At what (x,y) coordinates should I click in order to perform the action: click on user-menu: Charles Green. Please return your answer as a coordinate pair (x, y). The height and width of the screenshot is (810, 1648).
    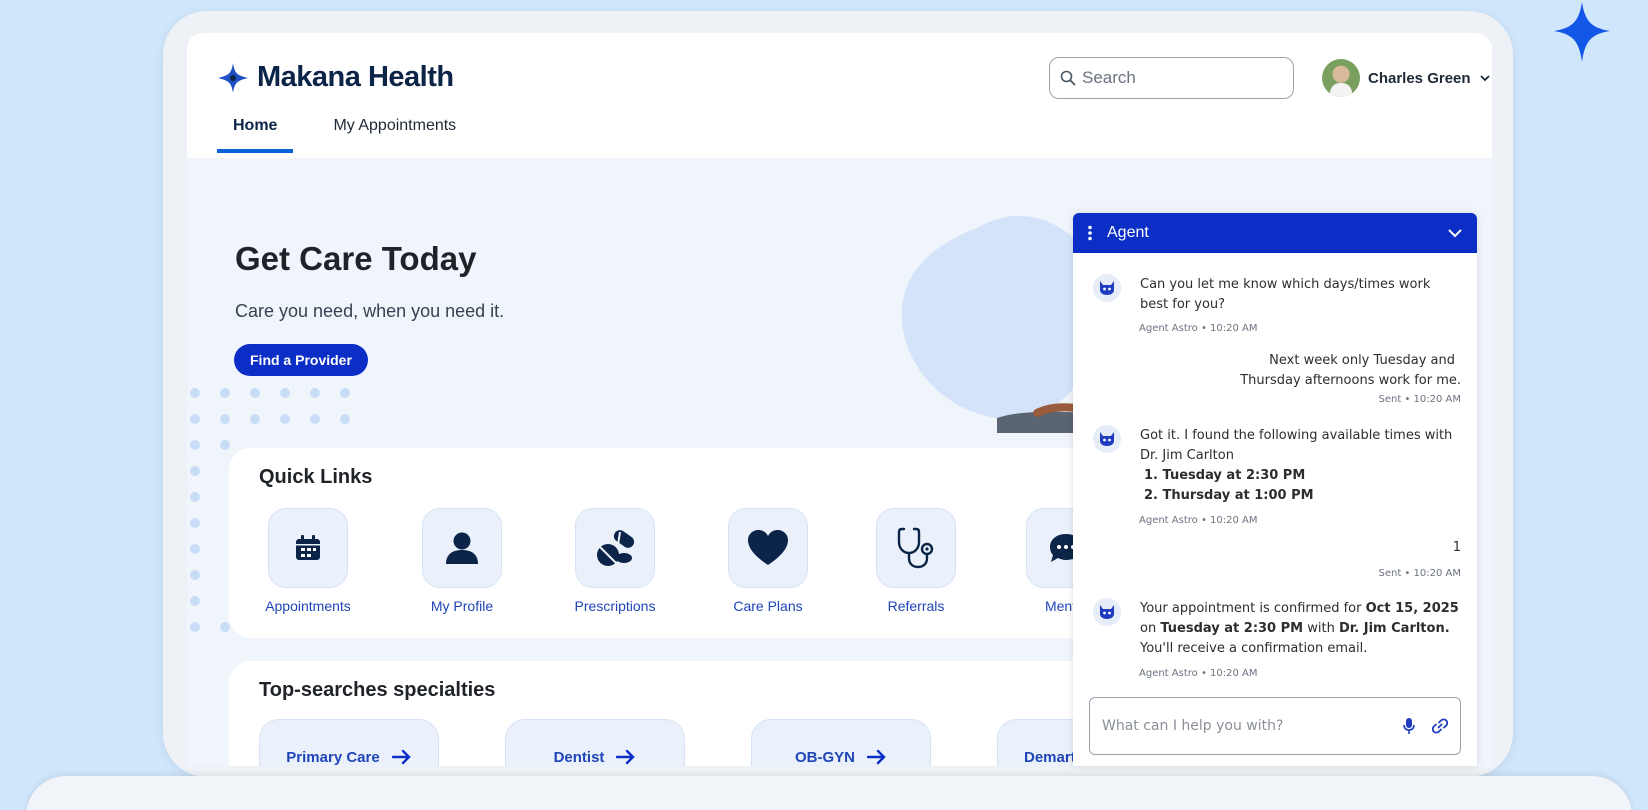
    Looking at the image, I should click on (1406, 78).